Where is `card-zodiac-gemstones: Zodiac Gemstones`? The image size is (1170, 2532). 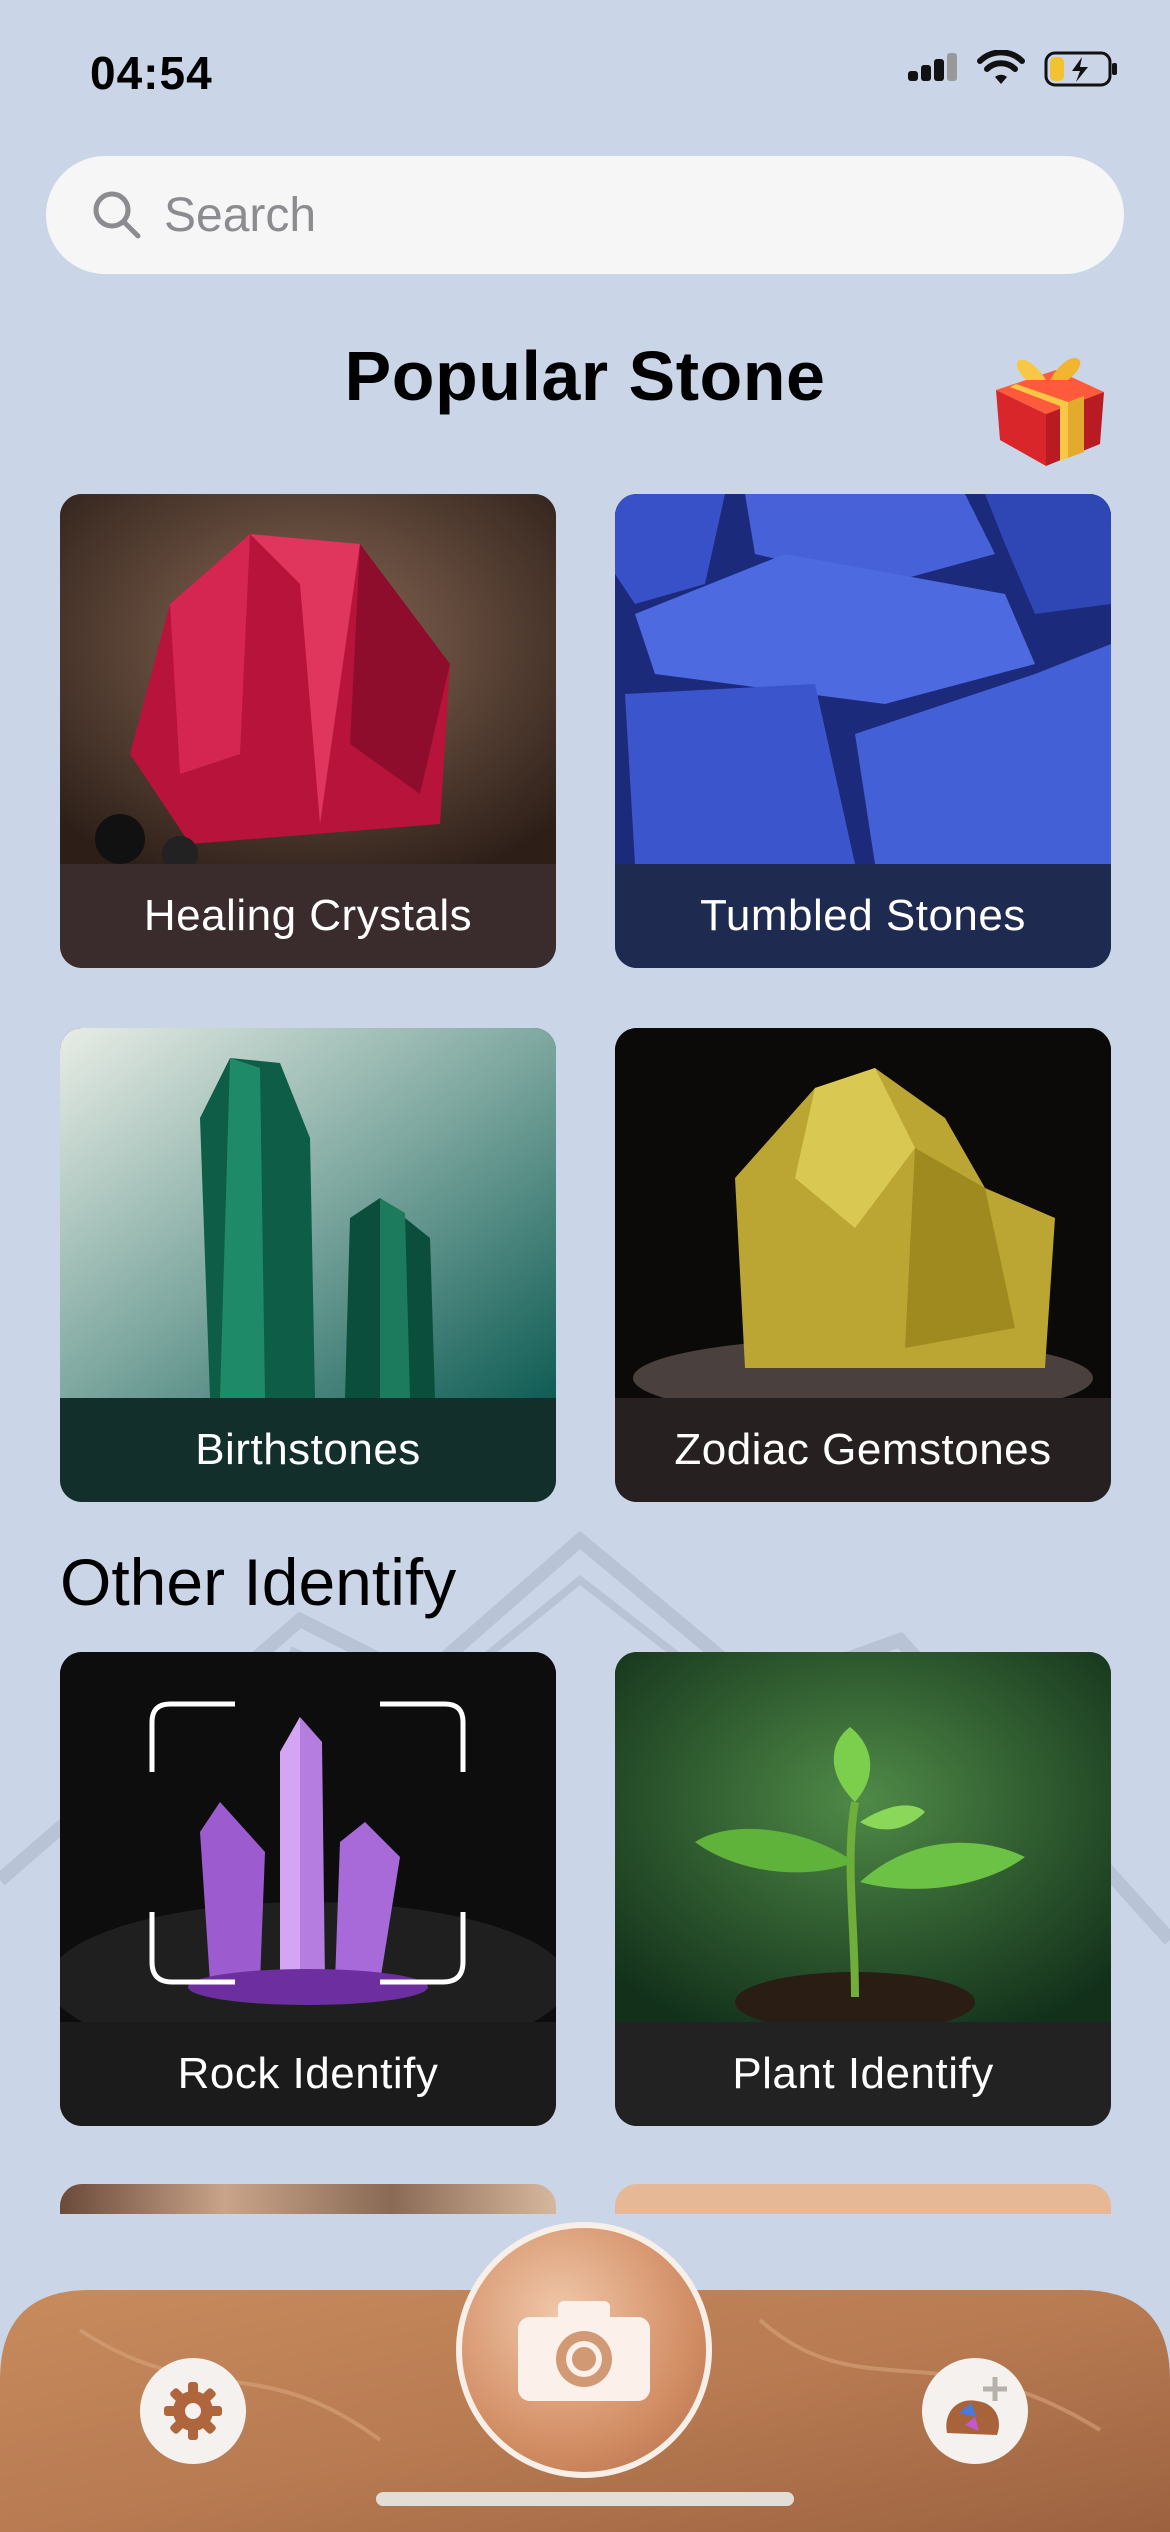
card-zodiac-gemstones: Zodiac Gemstones is located at coordinates (863, 1265).